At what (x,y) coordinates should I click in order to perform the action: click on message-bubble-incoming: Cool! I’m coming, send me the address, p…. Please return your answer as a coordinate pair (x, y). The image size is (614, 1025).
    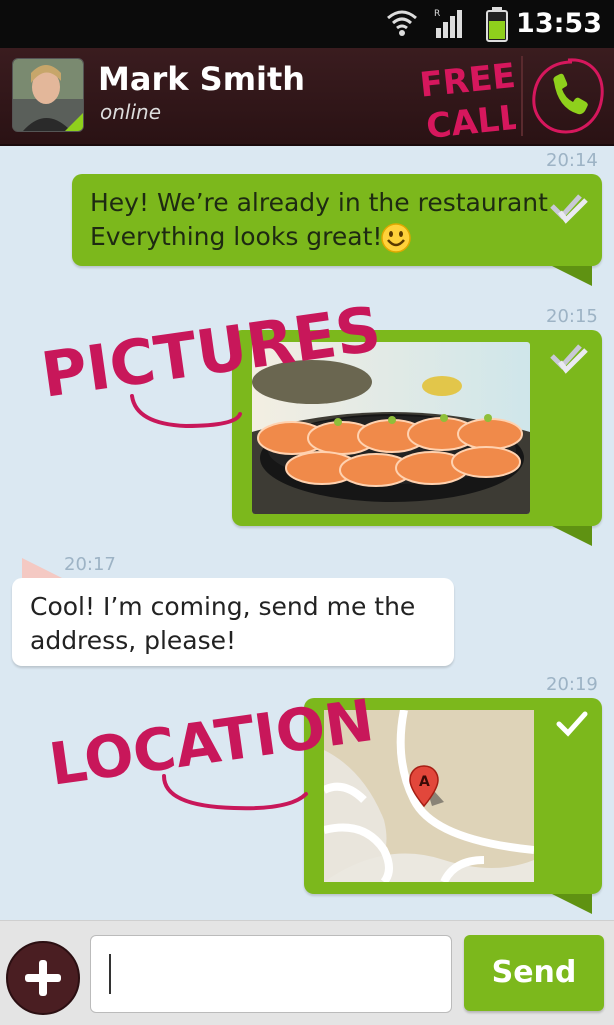
    Looking at the image, I should click on (233, 612).